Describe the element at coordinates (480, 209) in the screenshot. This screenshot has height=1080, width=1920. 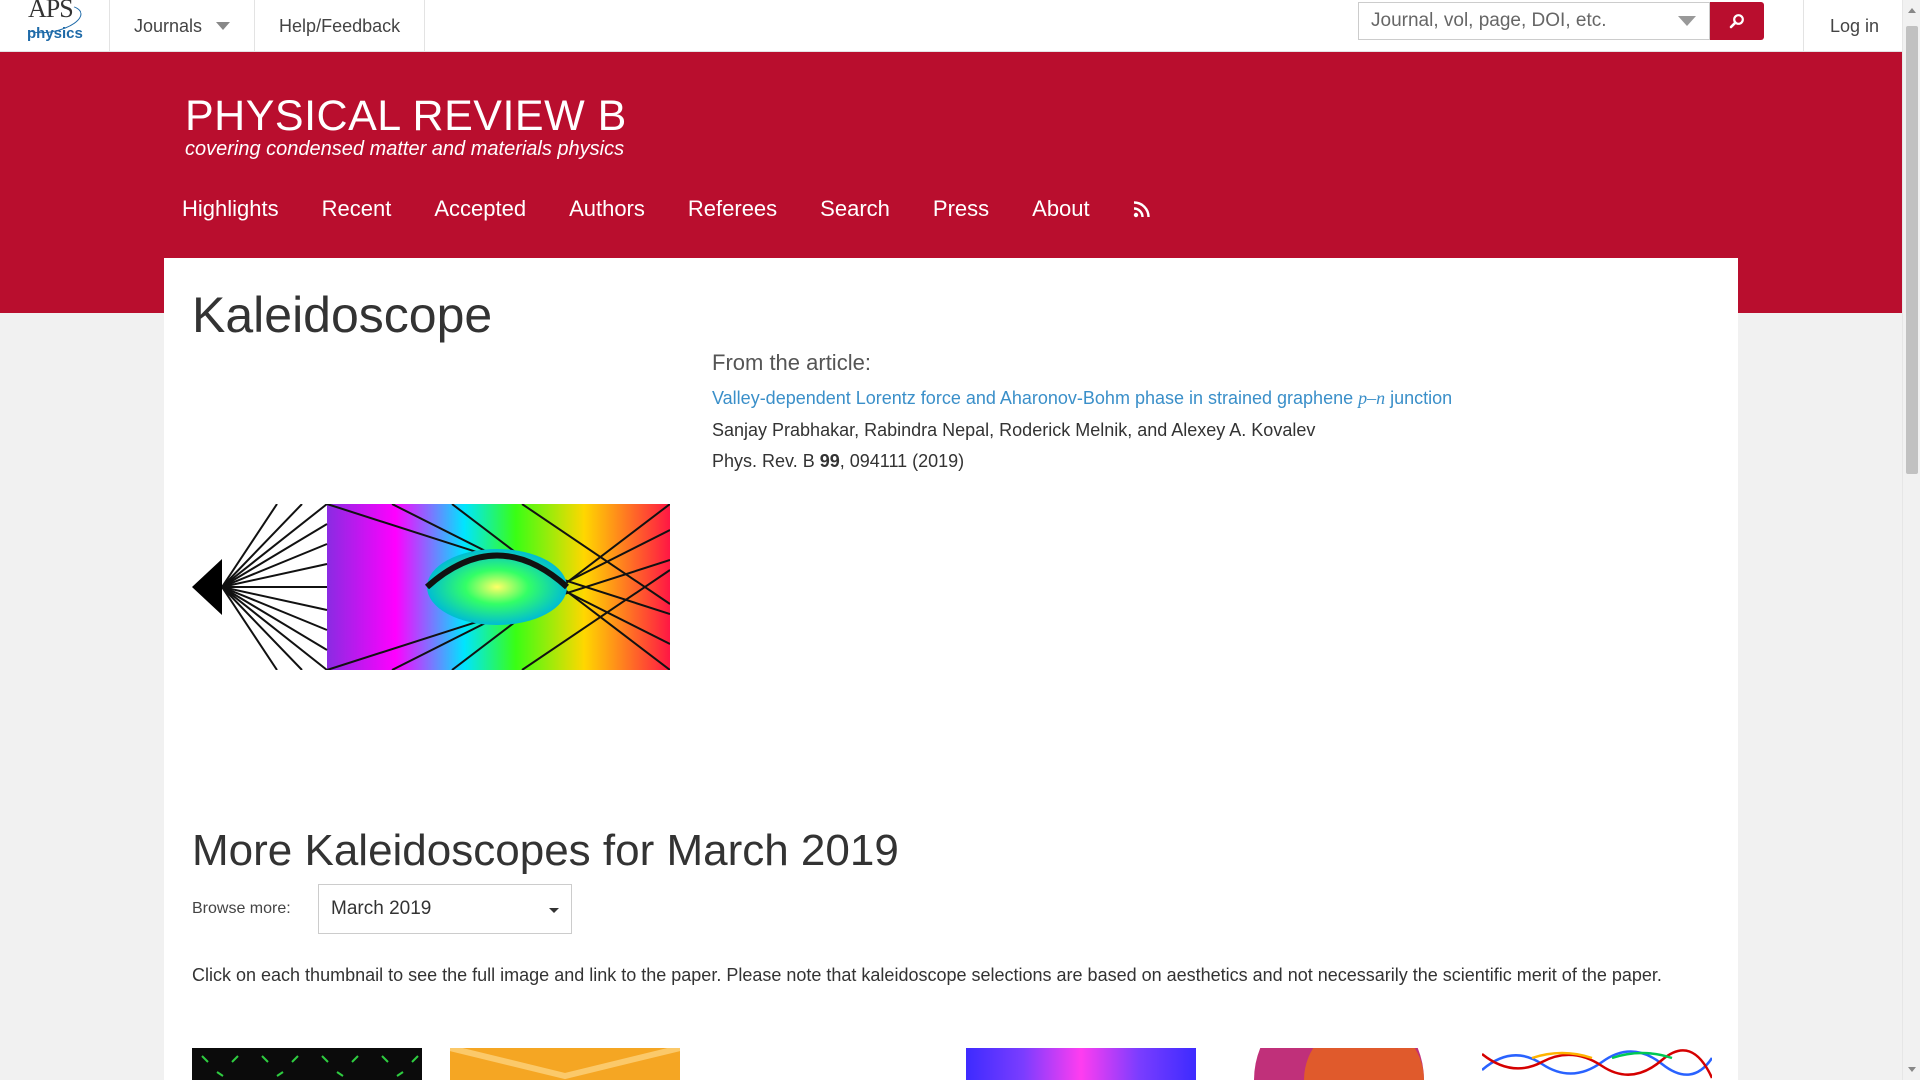
I see `nav-accepted: Accepted` at that location.